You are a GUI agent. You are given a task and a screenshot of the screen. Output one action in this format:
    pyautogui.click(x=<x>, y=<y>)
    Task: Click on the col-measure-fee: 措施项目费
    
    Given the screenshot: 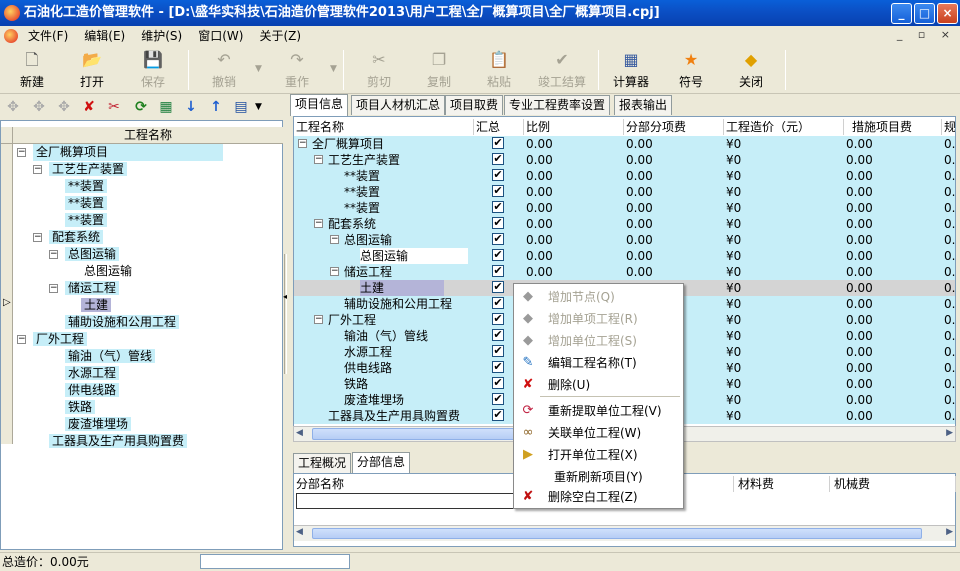 What is the action you would take?
    pyautogui.click(x=893, y=127)
    